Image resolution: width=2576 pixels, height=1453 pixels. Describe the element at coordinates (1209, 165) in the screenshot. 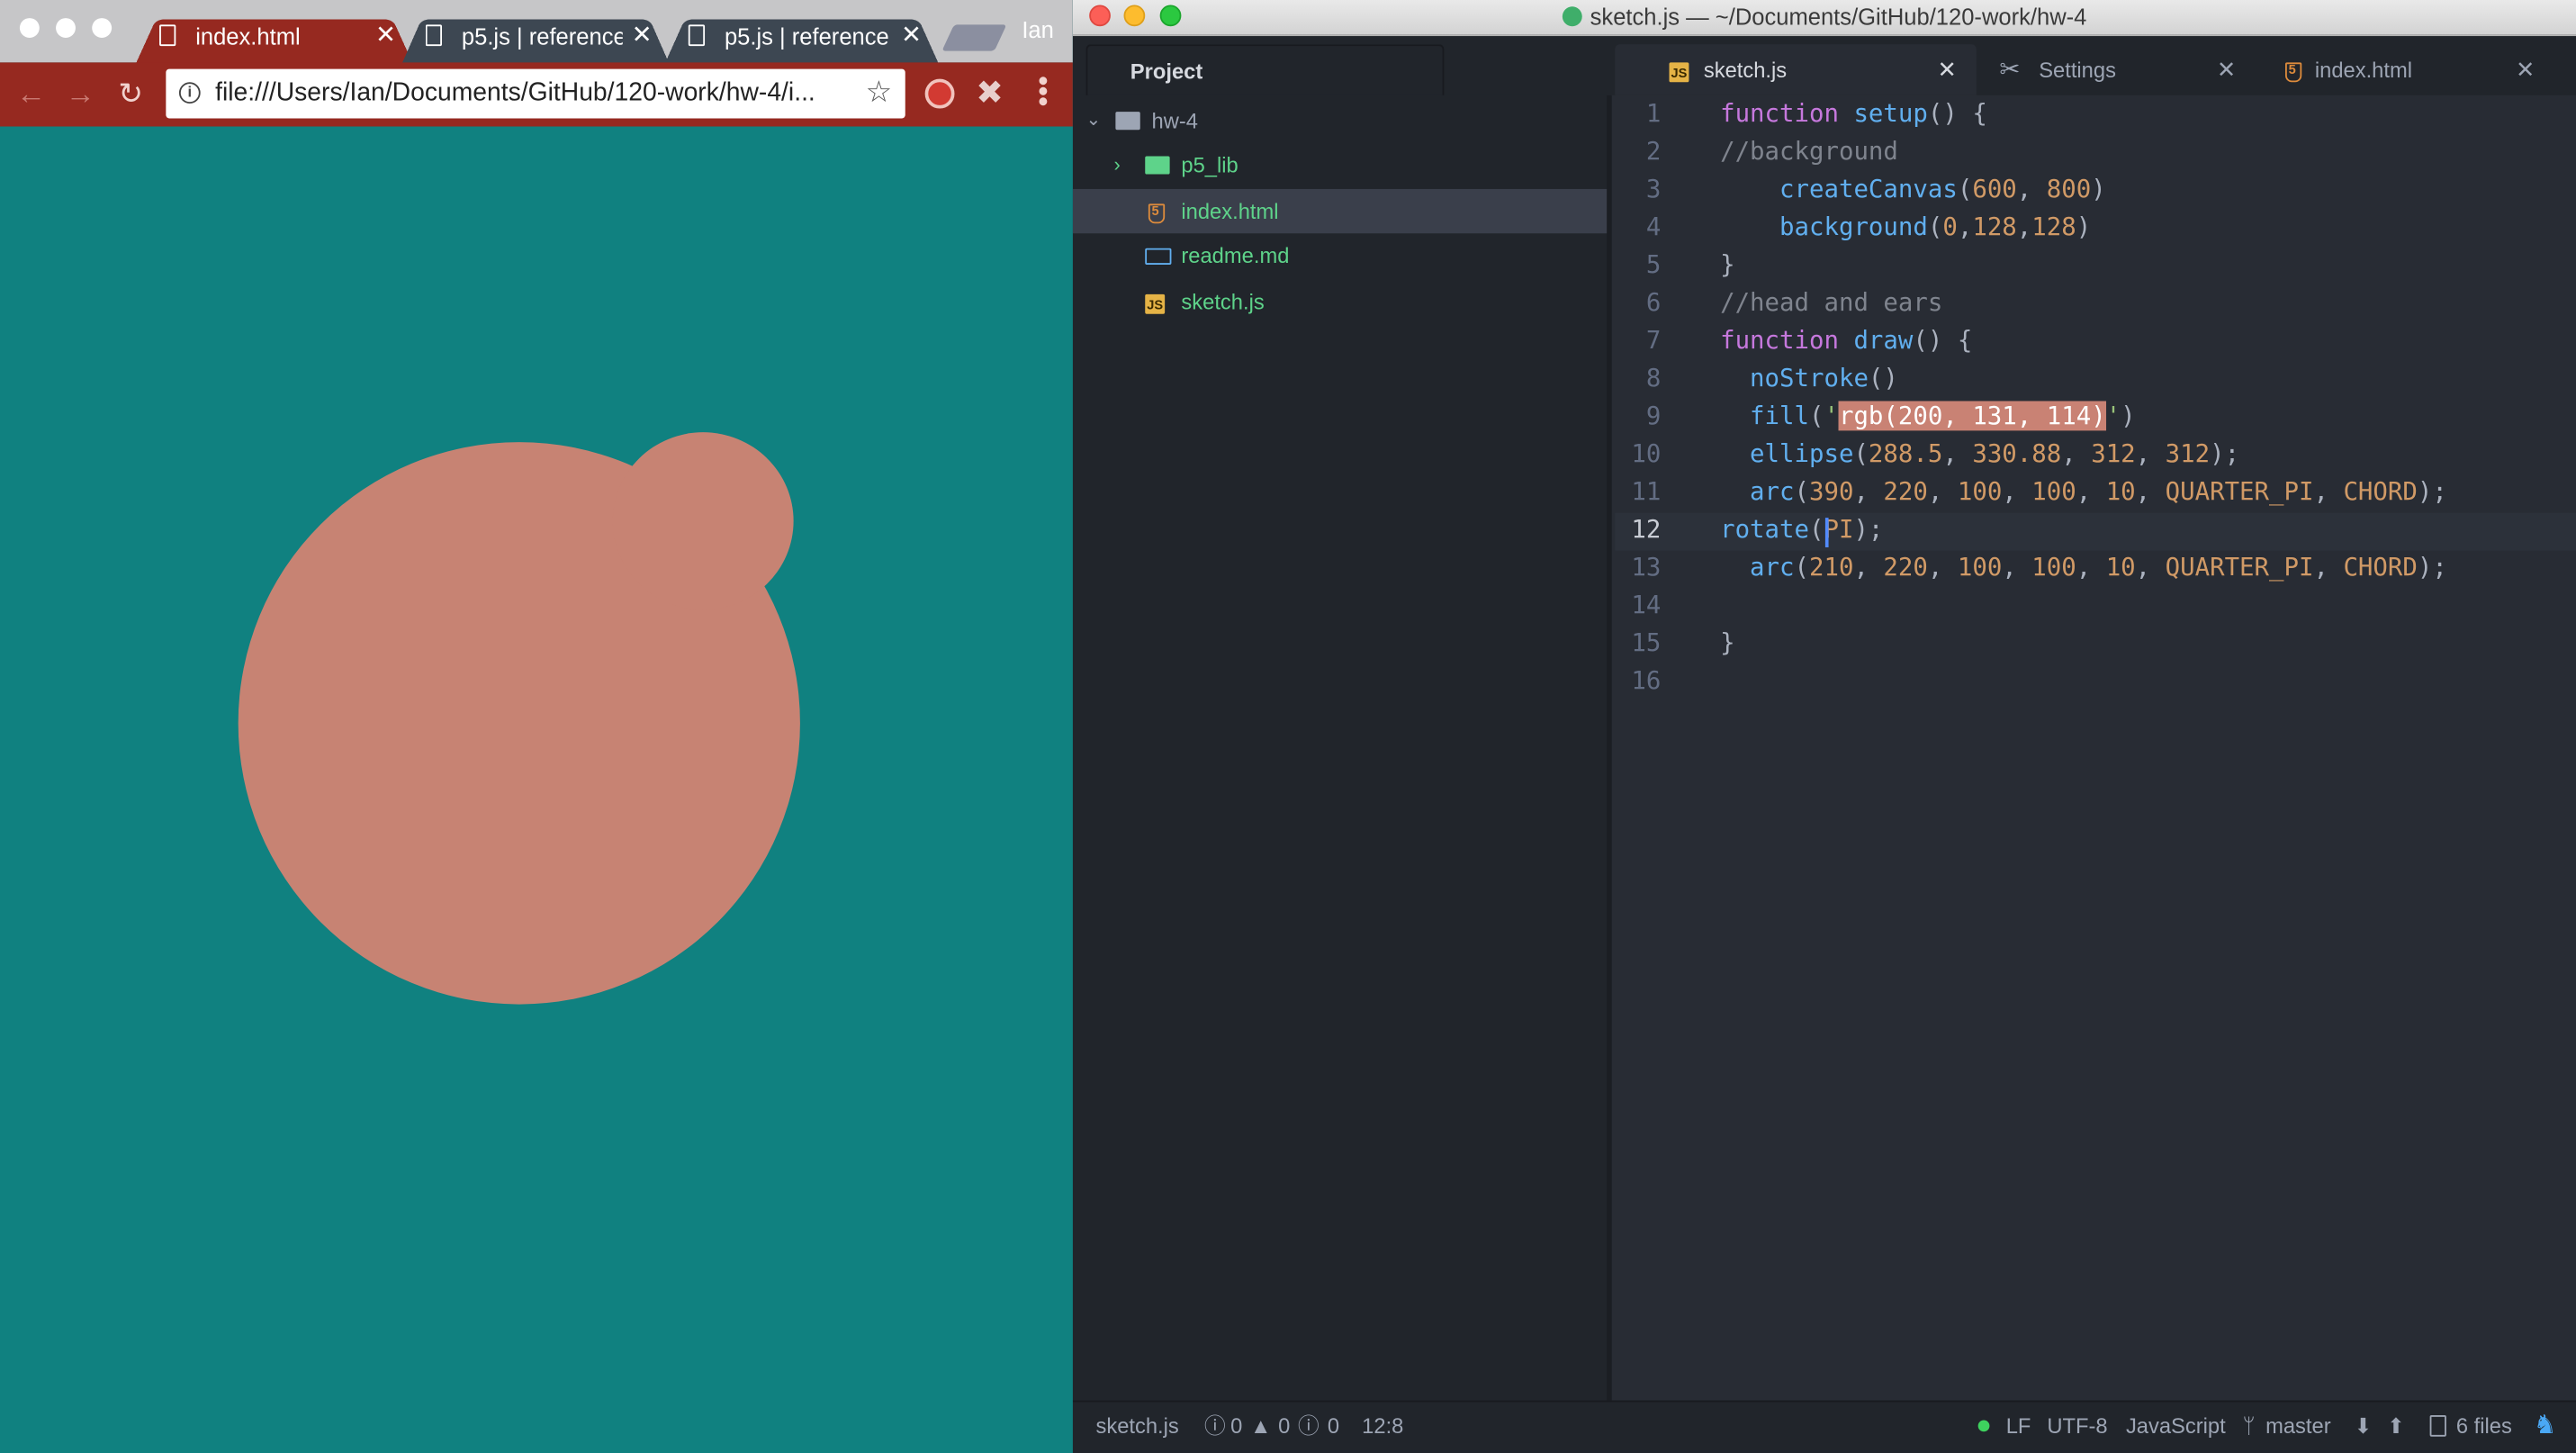

I see `tree-item-label: p5_lib` at that location.